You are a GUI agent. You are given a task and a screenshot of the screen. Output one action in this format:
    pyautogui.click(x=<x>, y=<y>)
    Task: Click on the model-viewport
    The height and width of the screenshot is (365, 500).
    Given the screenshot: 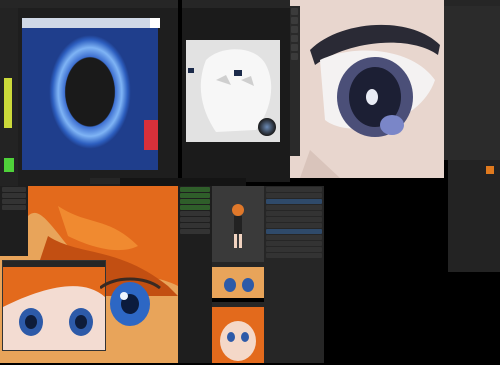 What is the action you would take?
    pyautogui.click(x=238, y=226)
    